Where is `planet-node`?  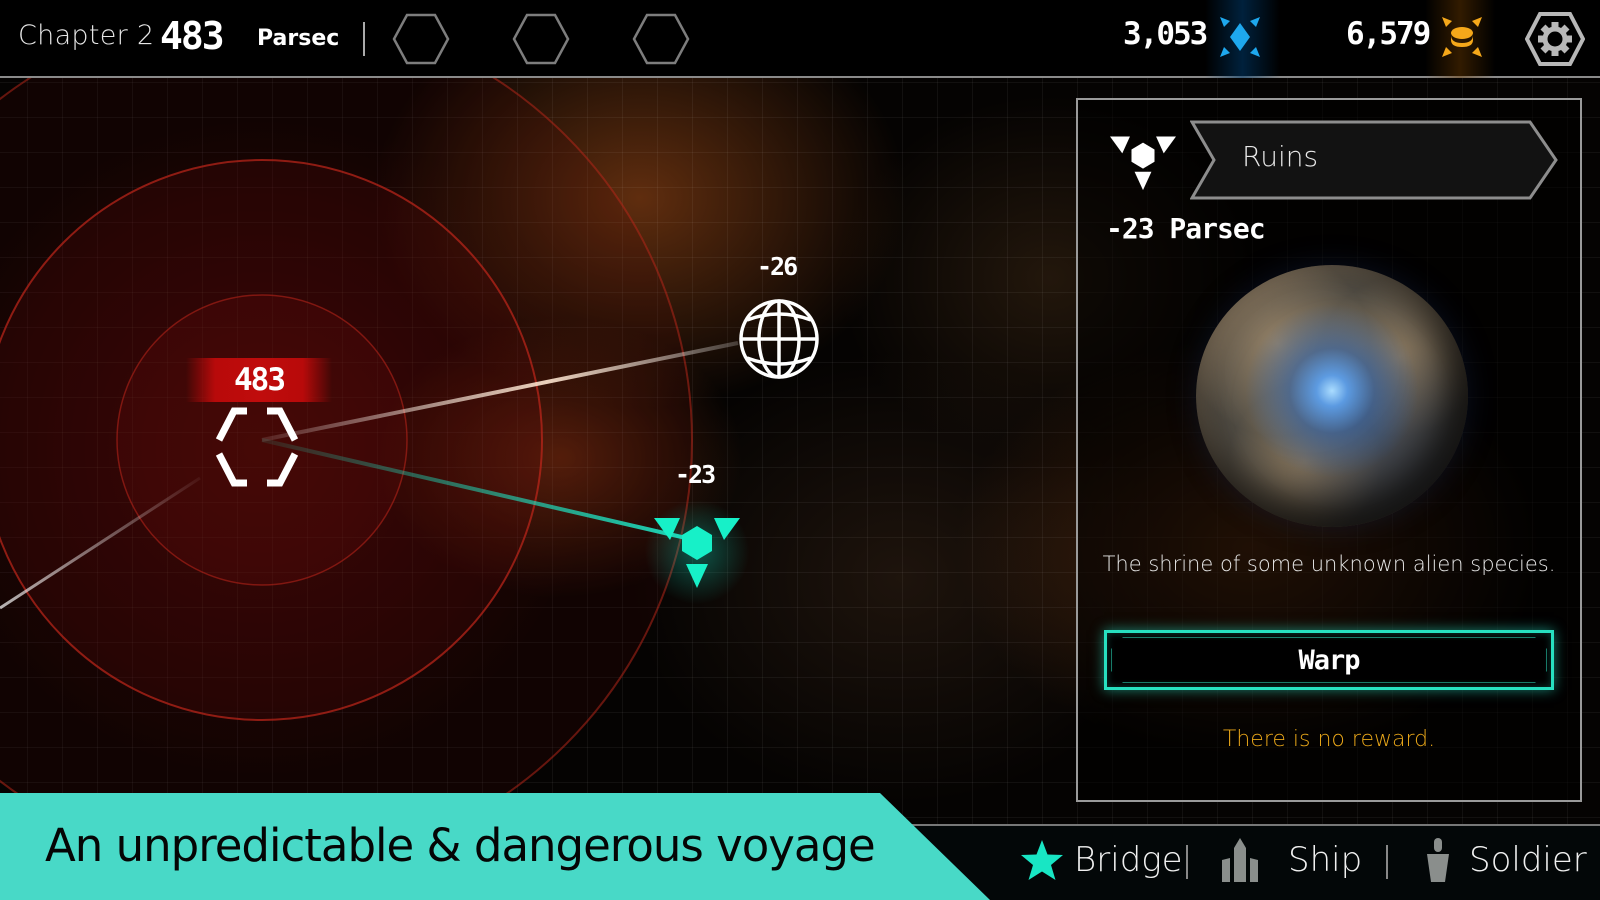
planet-node is located at coordinates (779, 339).